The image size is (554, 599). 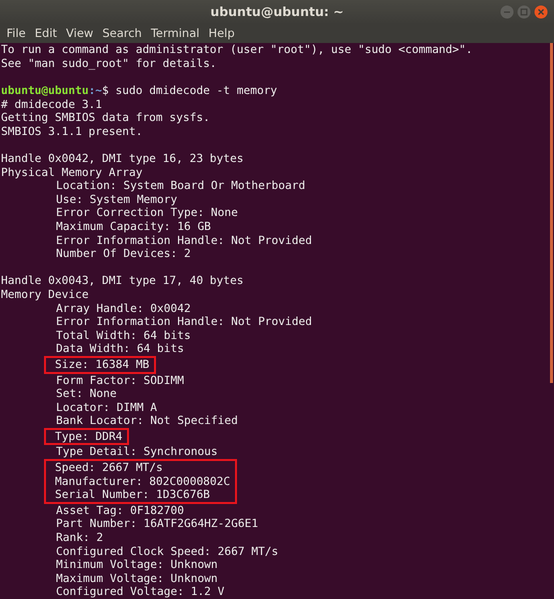 What do you see at coordinates (123, 309) in the screenshot?
I see `terminal-line: Array Handle: 0x0042` at bounding box center [123, 309].